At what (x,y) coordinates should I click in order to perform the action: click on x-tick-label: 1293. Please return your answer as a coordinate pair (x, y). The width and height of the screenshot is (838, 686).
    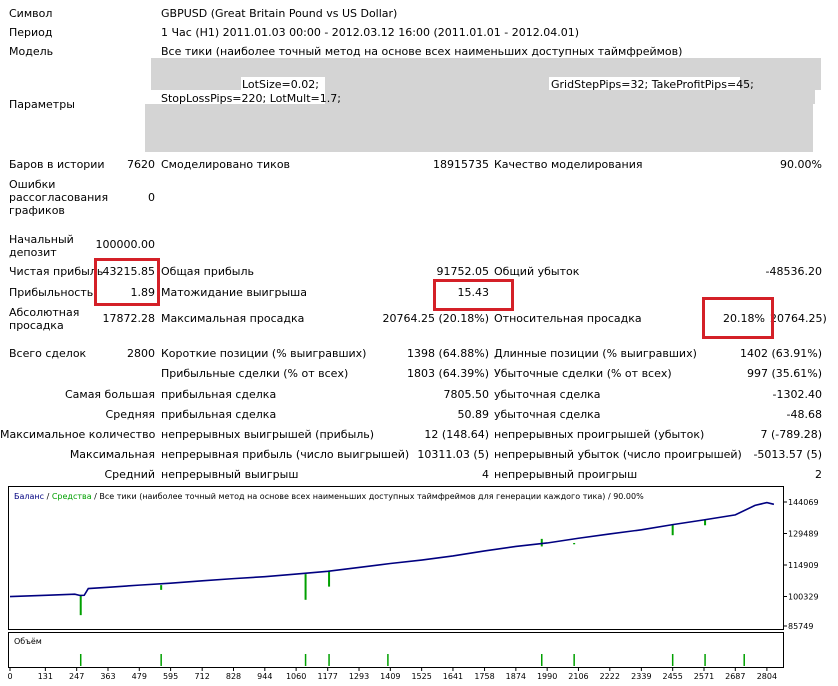
    Looking at the image, I should click on (359, 676).